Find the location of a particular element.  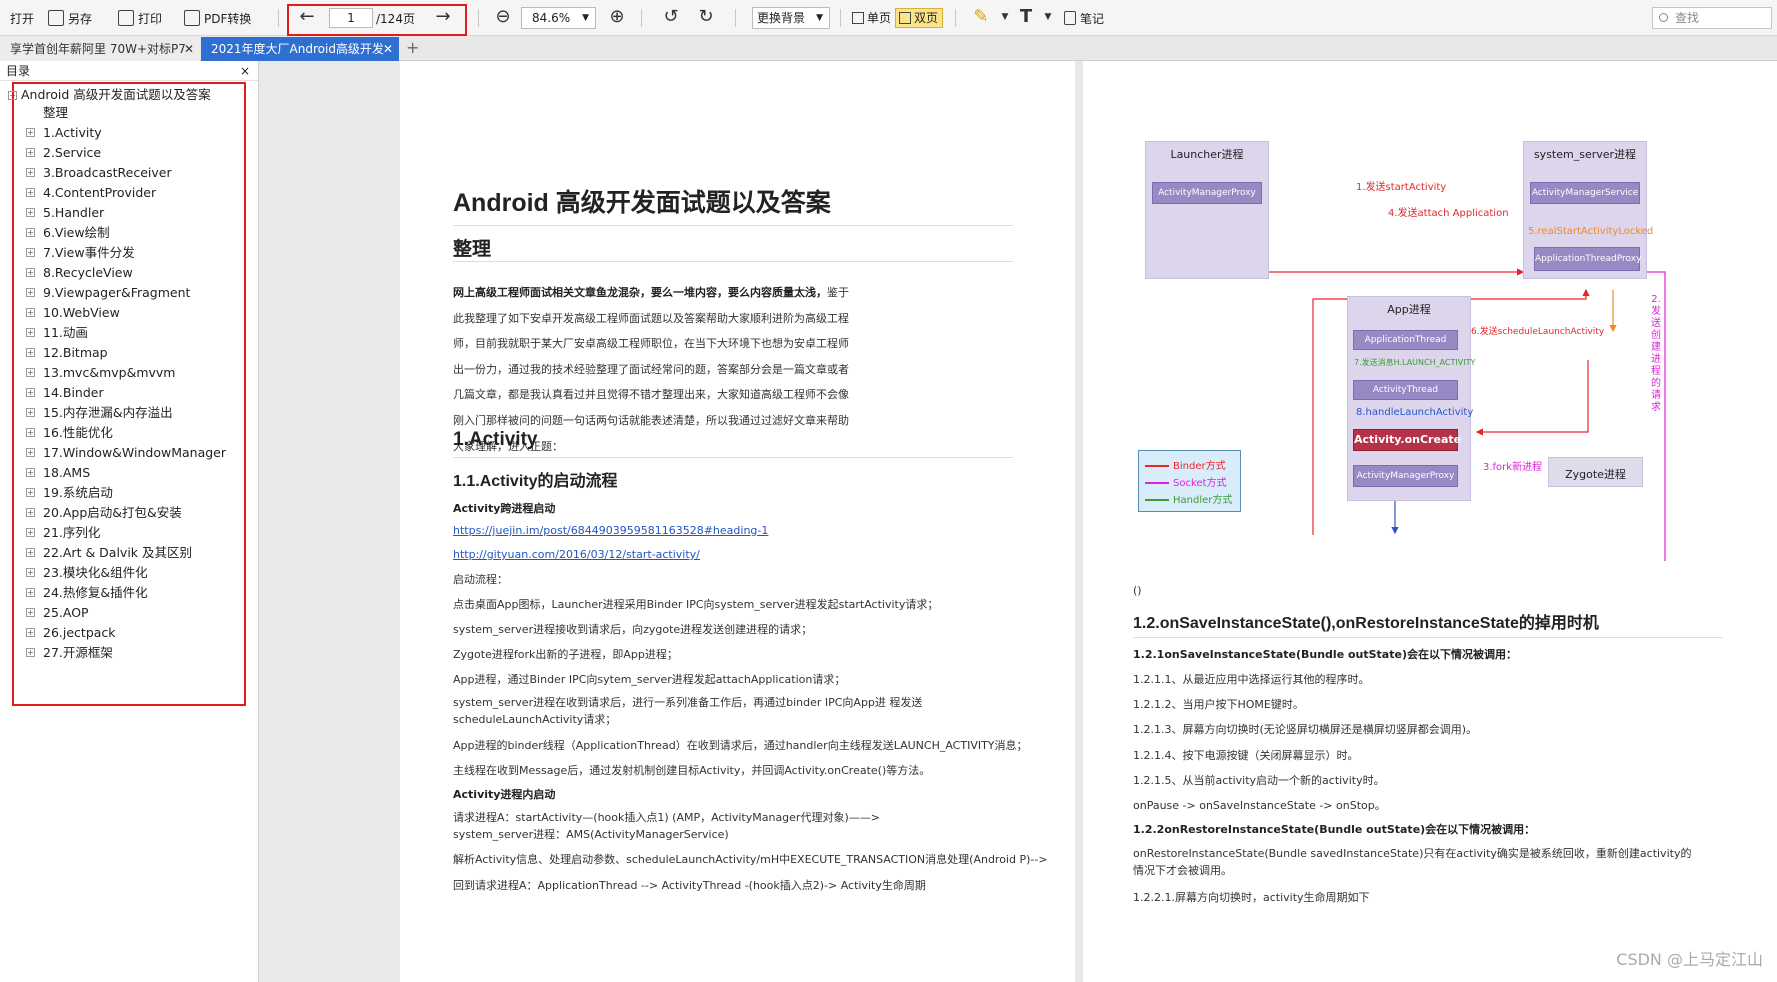

toc-item: +9.Viewpager&Fragment is located at coordinates (126, 293).